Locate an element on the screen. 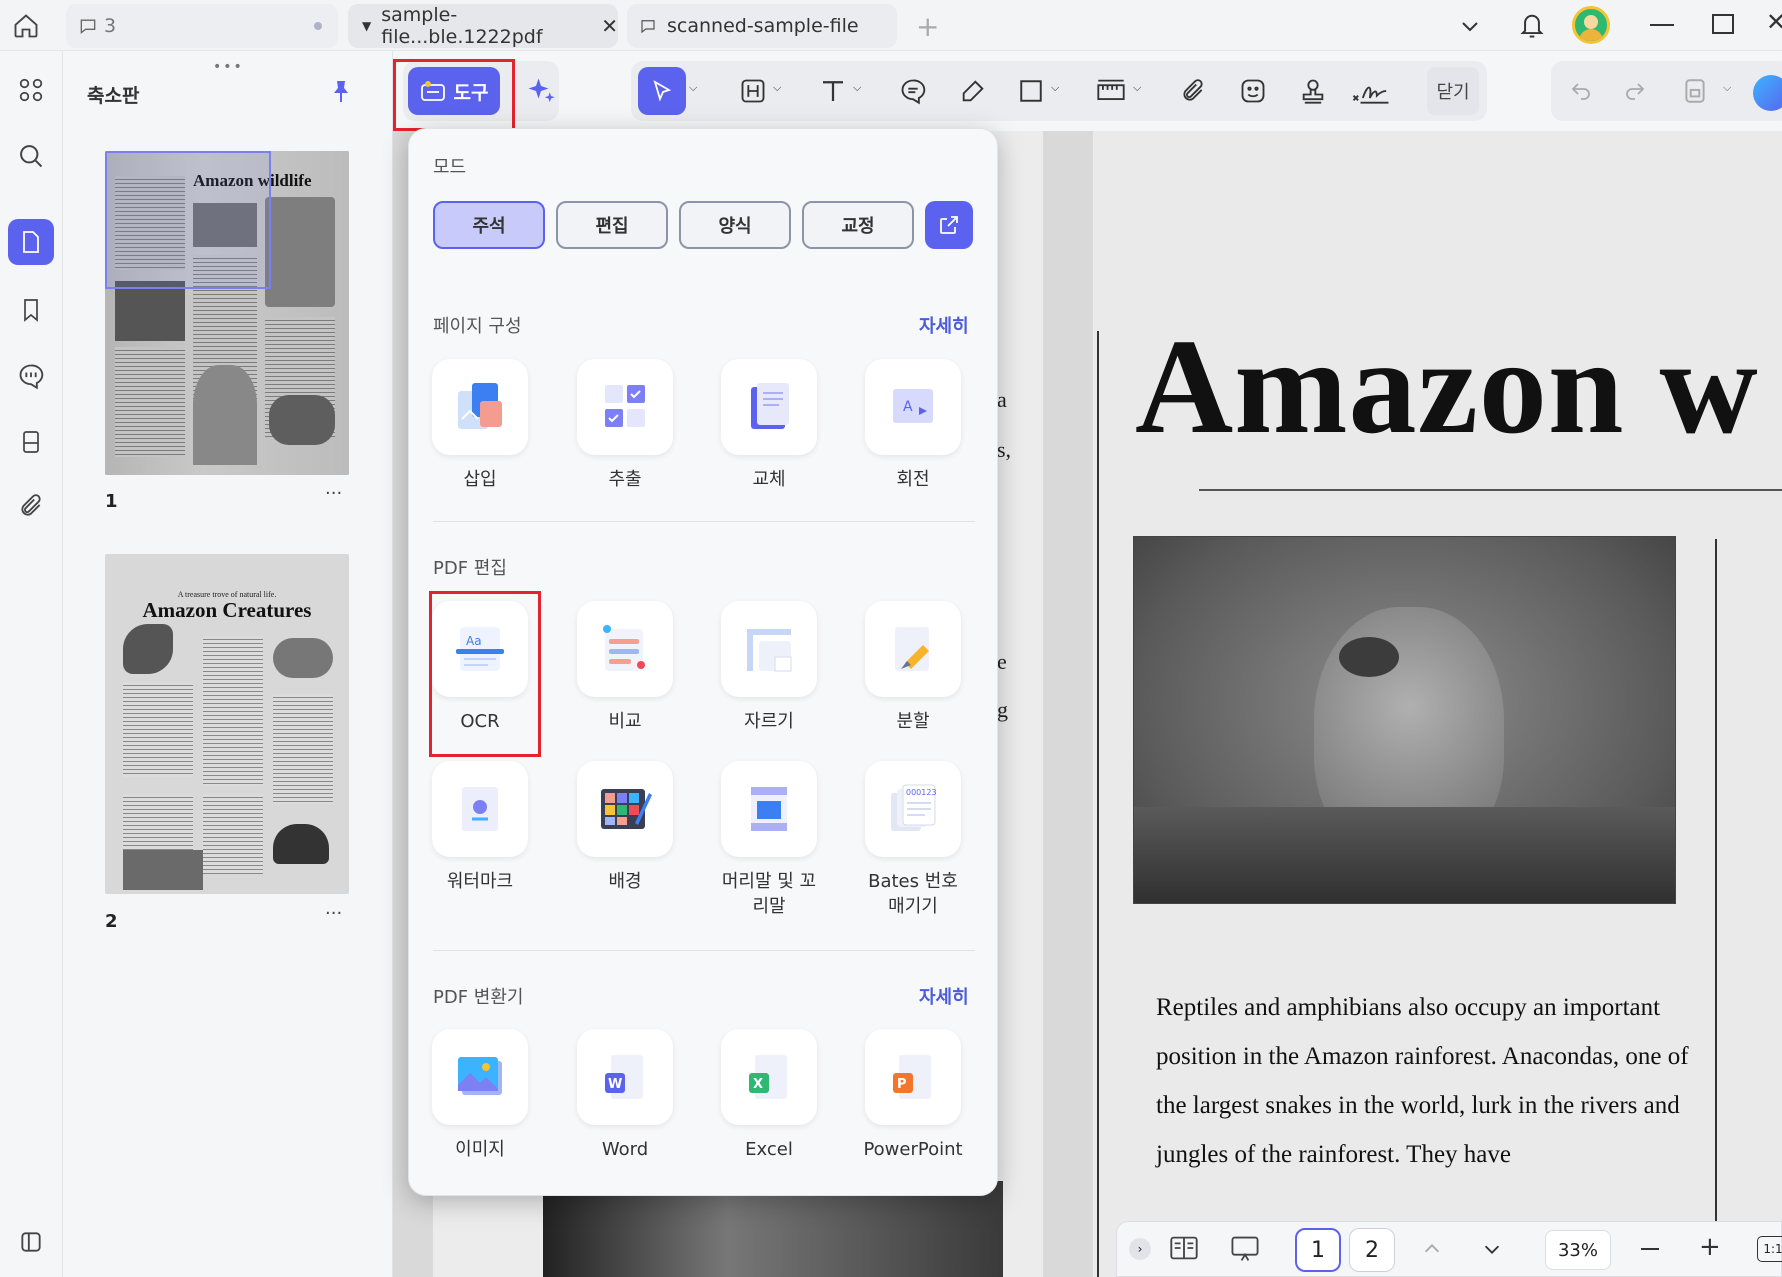  highlight-tool-icon is located at coordinates (753, 91).